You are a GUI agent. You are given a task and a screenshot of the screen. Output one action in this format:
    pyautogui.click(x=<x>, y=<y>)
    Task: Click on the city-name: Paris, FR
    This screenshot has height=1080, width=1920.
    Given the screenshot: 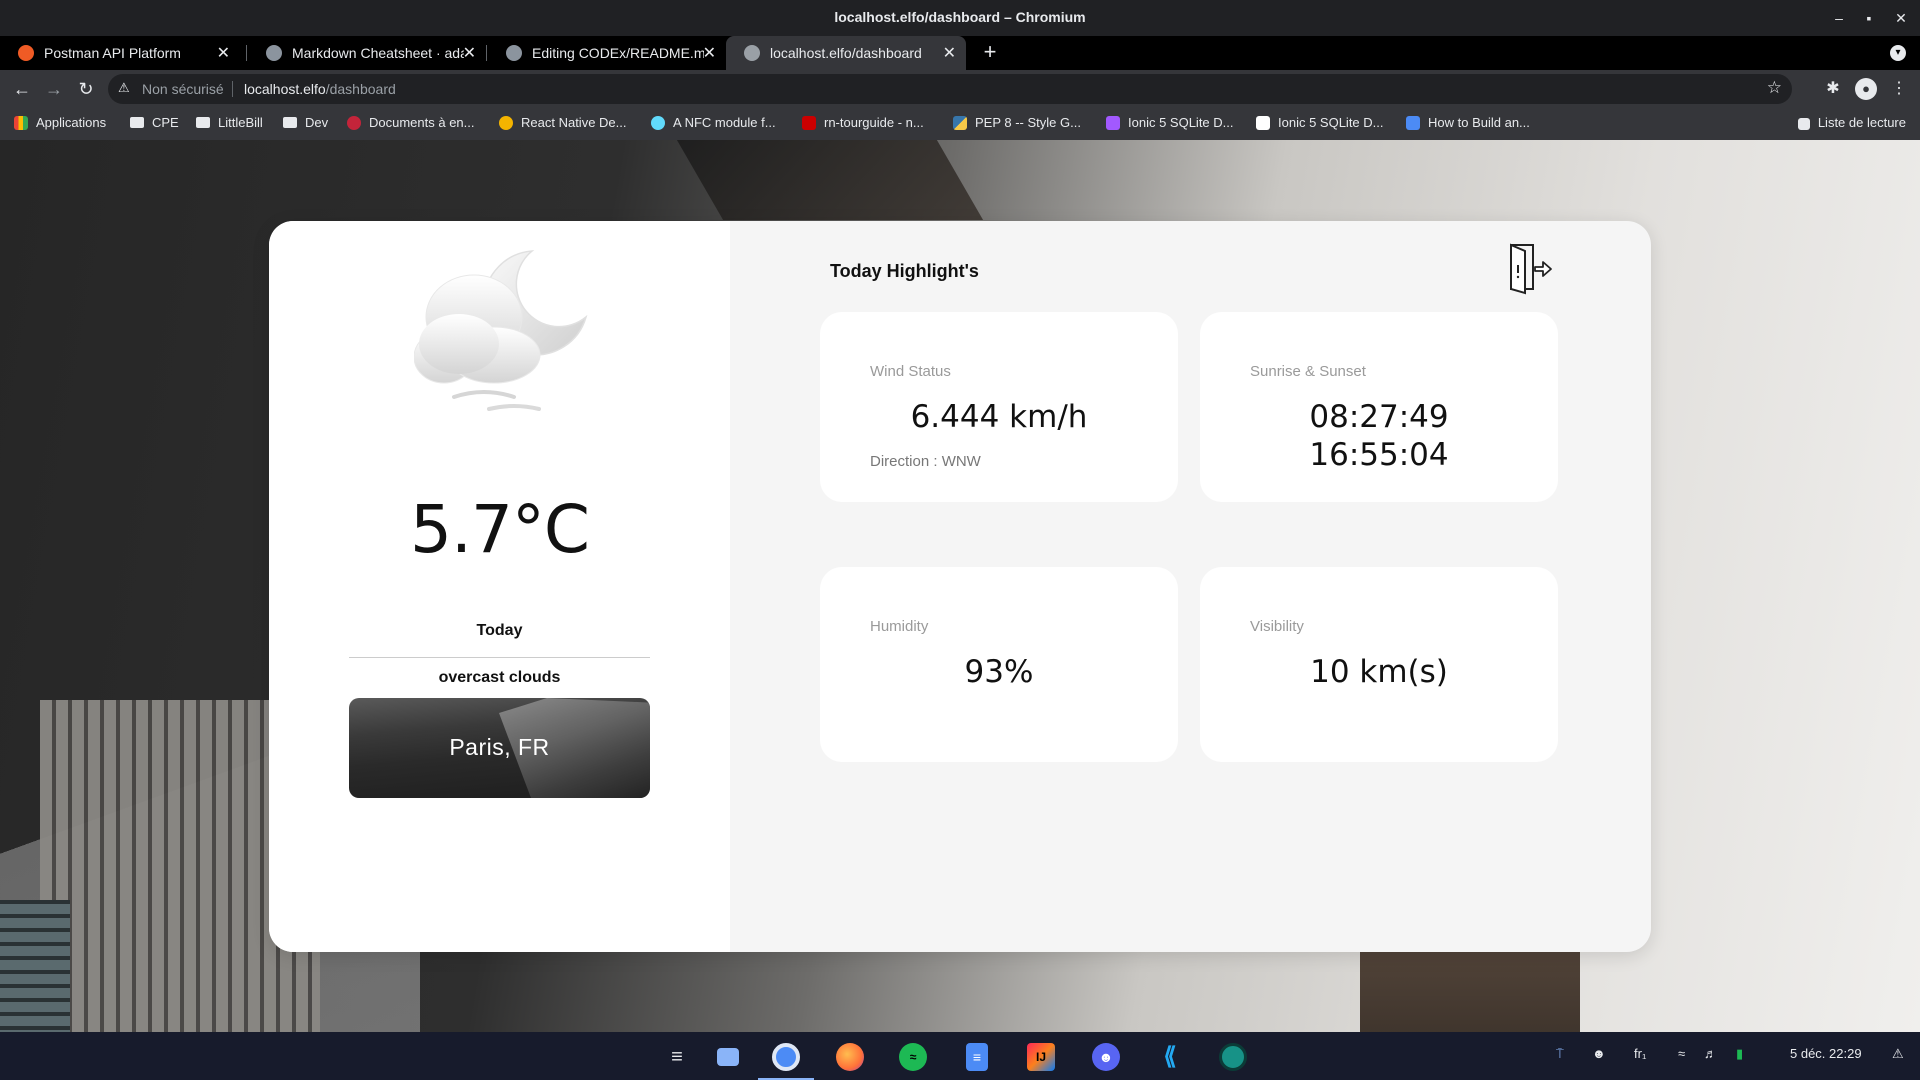 What is the action you would take?
    pyautogui.click(x=499, y=747)
    